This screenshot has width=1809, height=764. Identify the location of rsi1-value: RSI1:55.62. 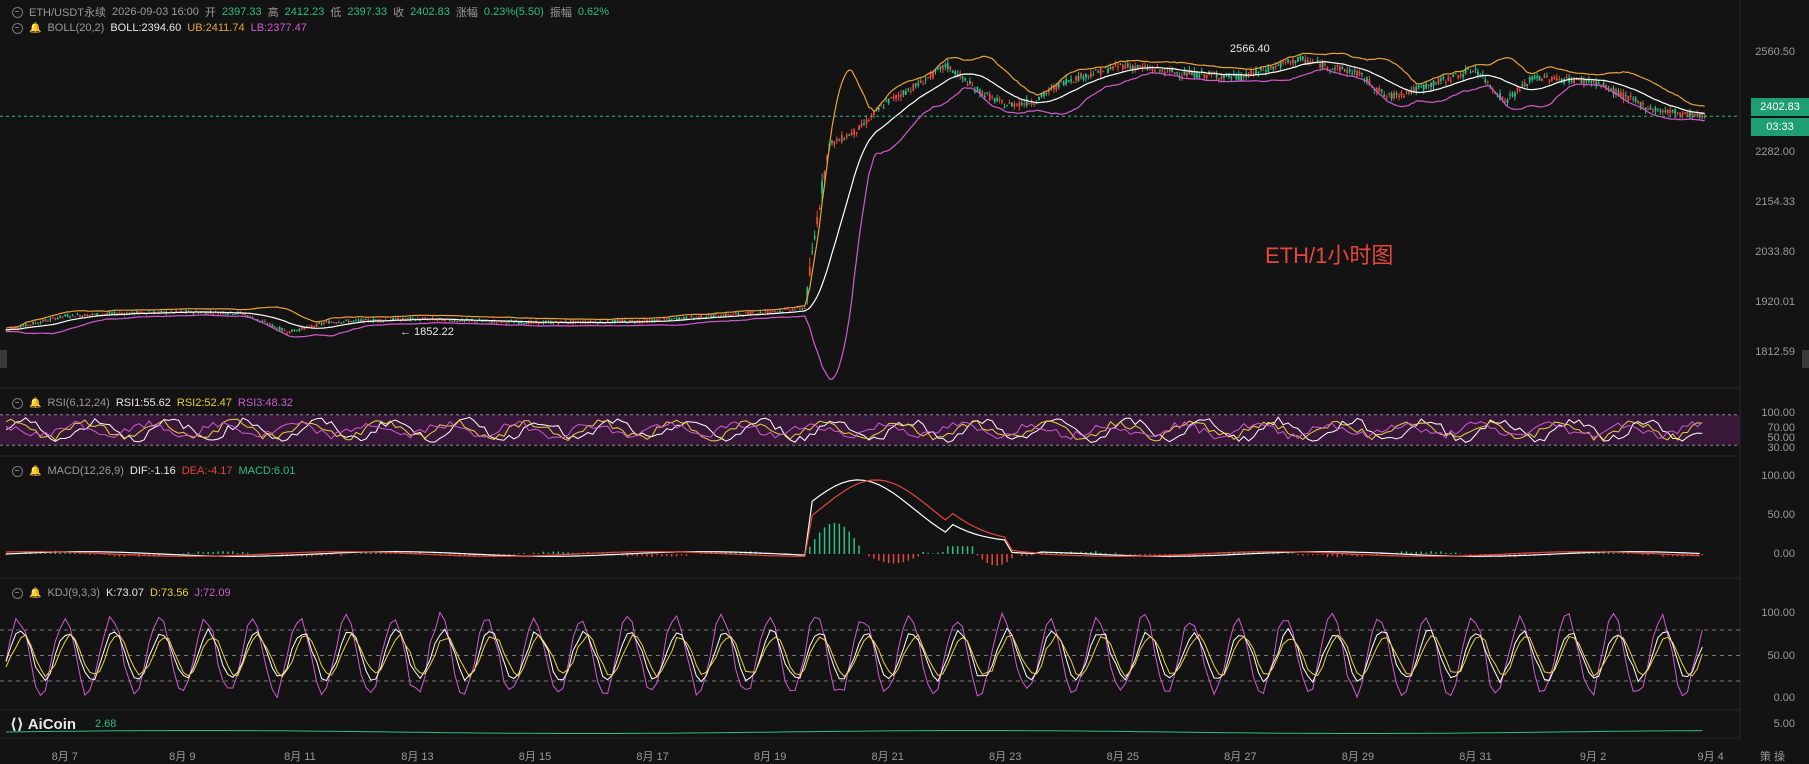
(143, 403).